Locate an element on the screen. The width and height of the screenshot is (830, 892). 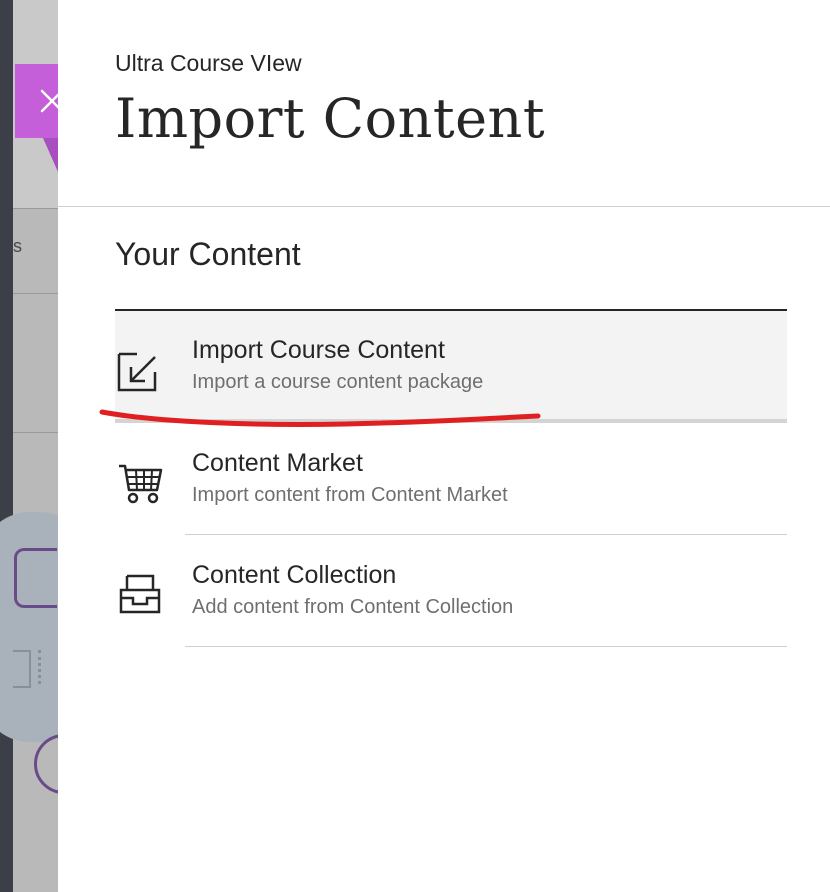
background-box-icon is located at coordinates (22, 669).